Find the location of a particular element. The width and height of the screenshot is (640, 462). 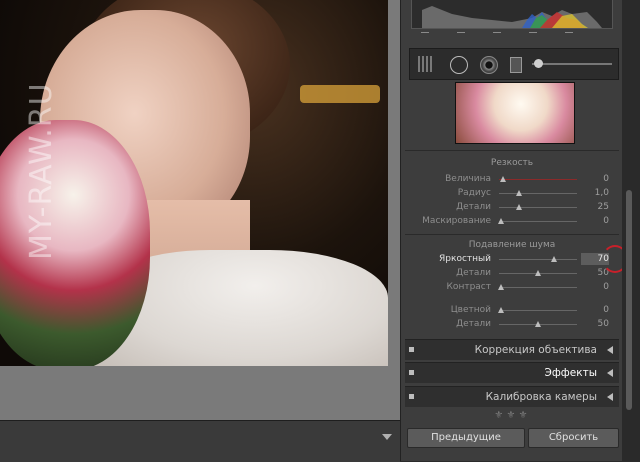

scrollbar-thumb is located at coordinates (629, 300).